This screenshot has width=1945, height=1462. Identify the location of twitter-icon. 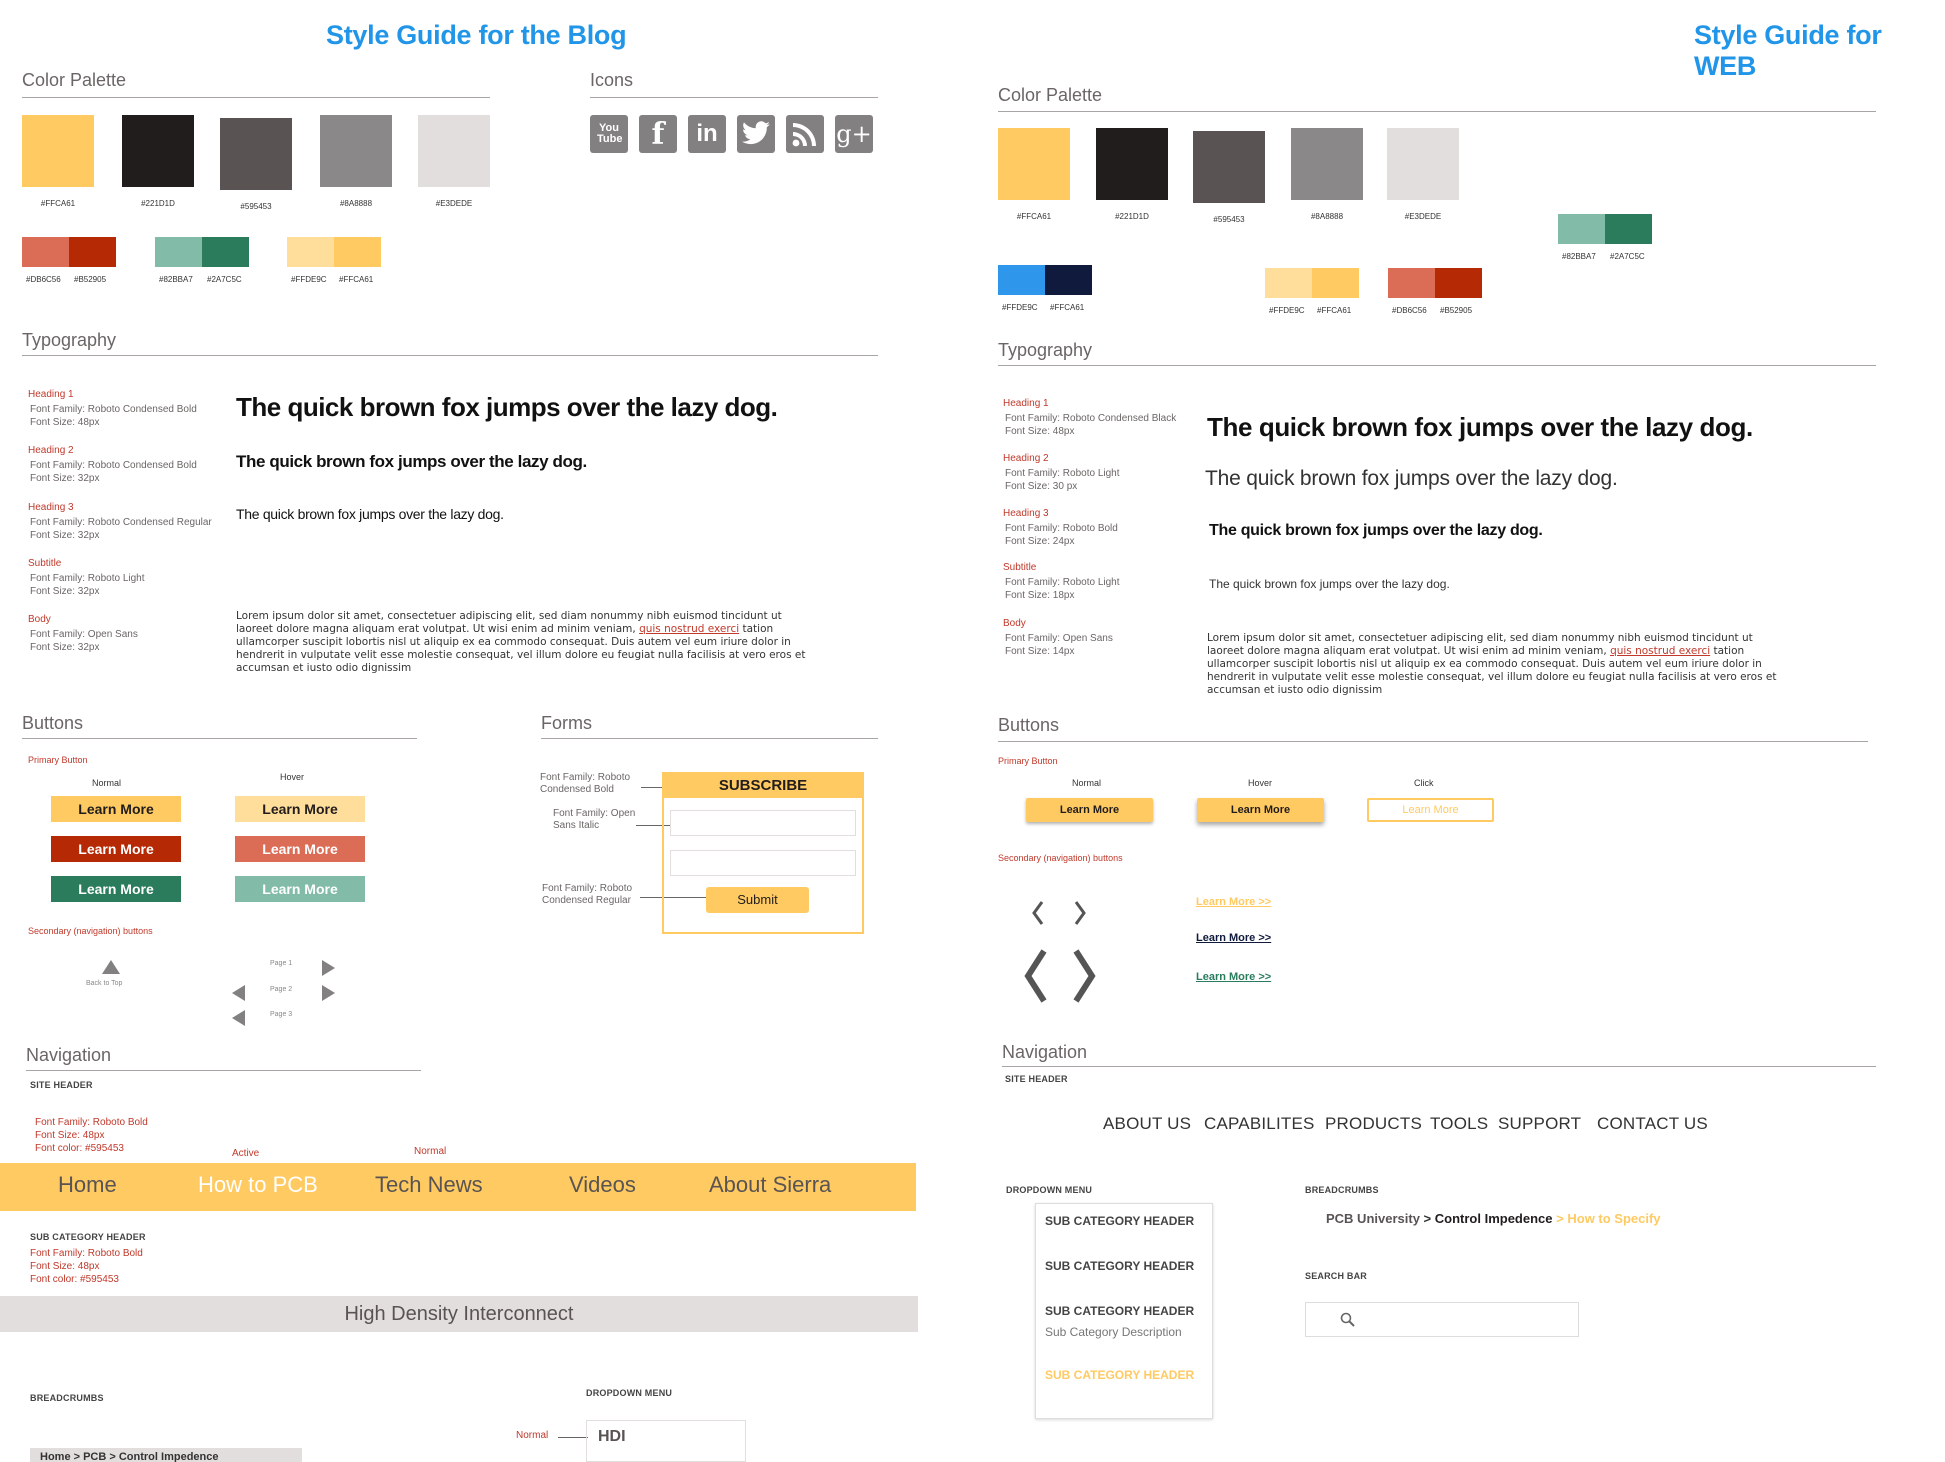
(756, 134).